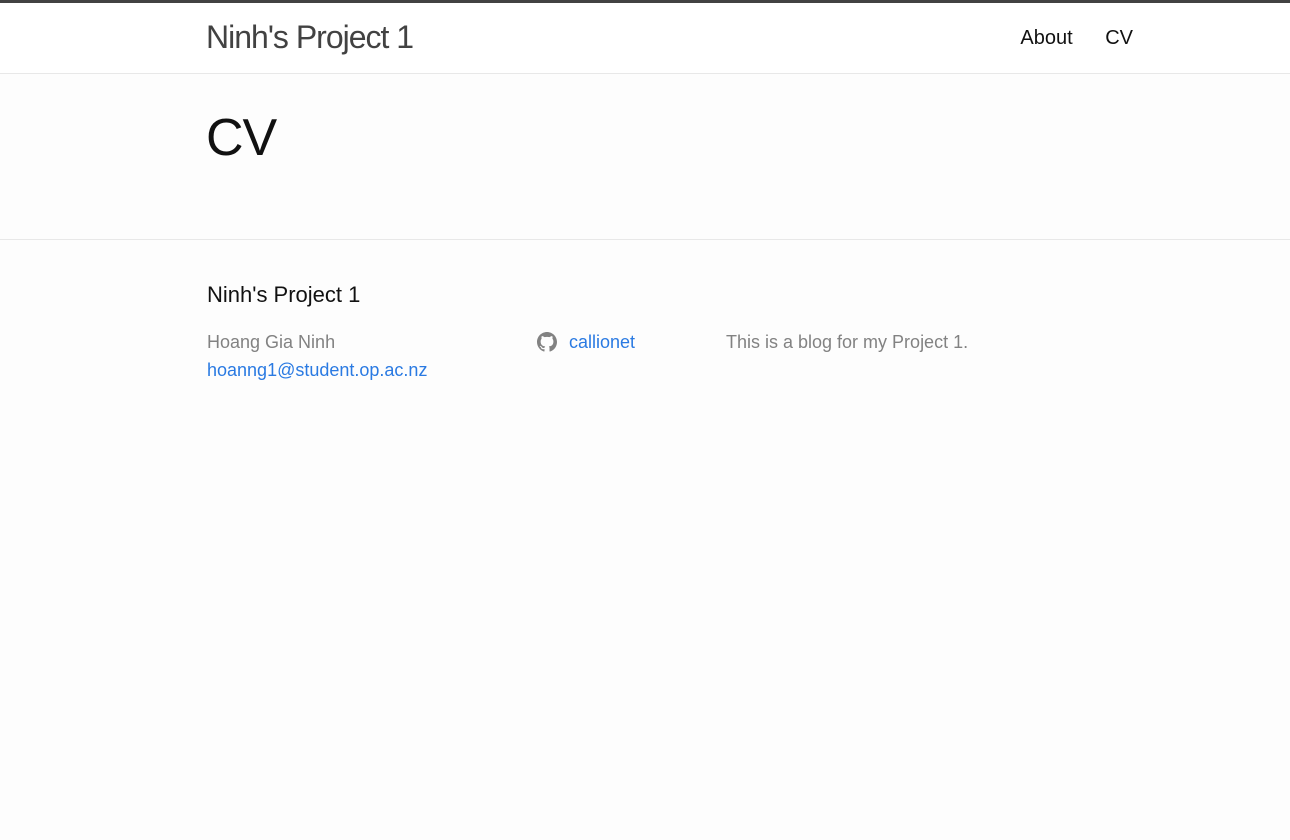  I want to click on footer-heading: Ninh's Project 1, so click(284, 294).